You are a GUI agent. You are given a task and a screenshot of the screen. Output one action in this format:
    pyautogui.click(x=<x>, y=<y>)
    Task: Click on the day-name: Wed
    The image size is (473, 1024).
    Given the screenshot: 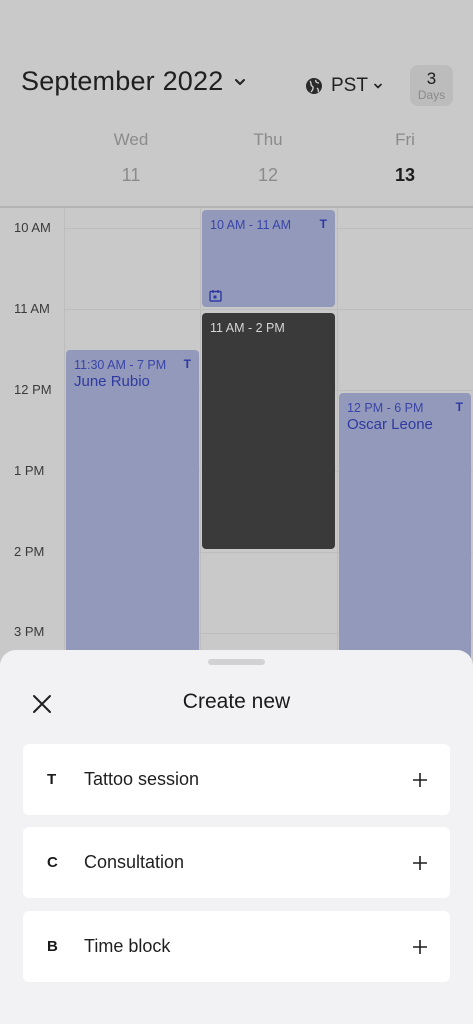 What is the action you would take?
    pyautogui.click(x=131, y=139)
    